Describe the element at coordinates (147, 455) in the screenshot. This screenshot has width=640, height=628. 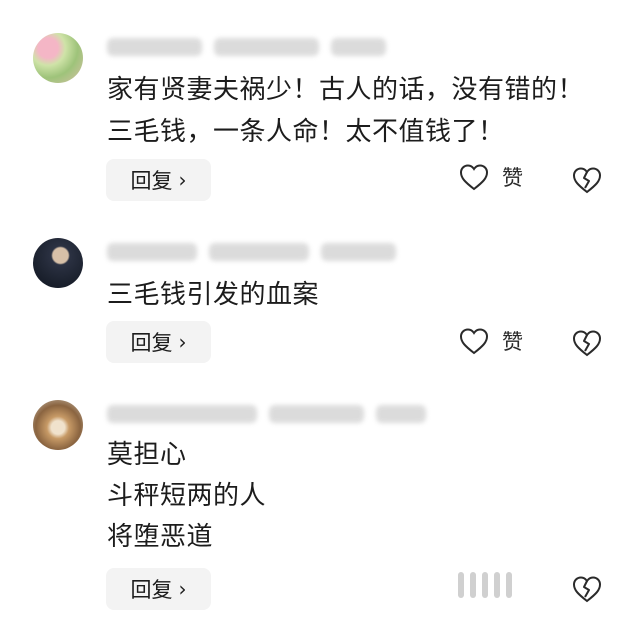
I see `comment-text-line: 莫担心` at that location.